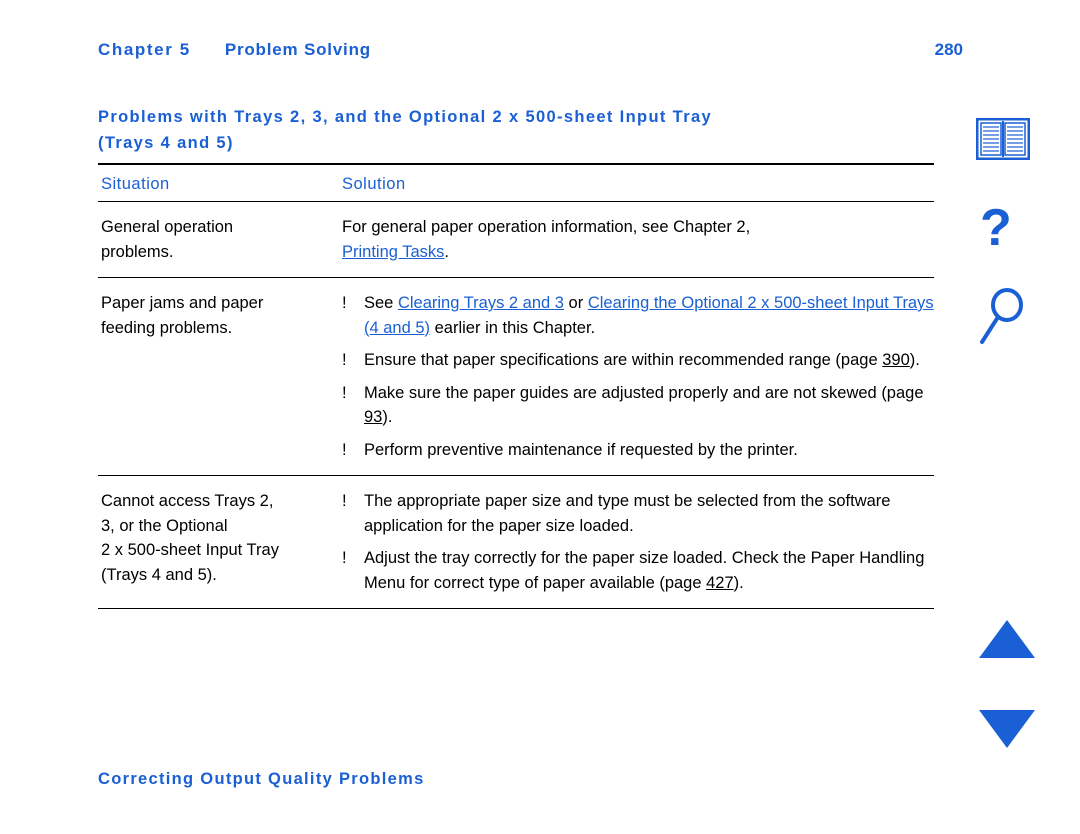 The height and width of the screenshot is (834, 1080). What do you see at coordinates (167, 327) in the screenshot?
I see `situation-line: feeding problems.` at bounding box center [167, 327].